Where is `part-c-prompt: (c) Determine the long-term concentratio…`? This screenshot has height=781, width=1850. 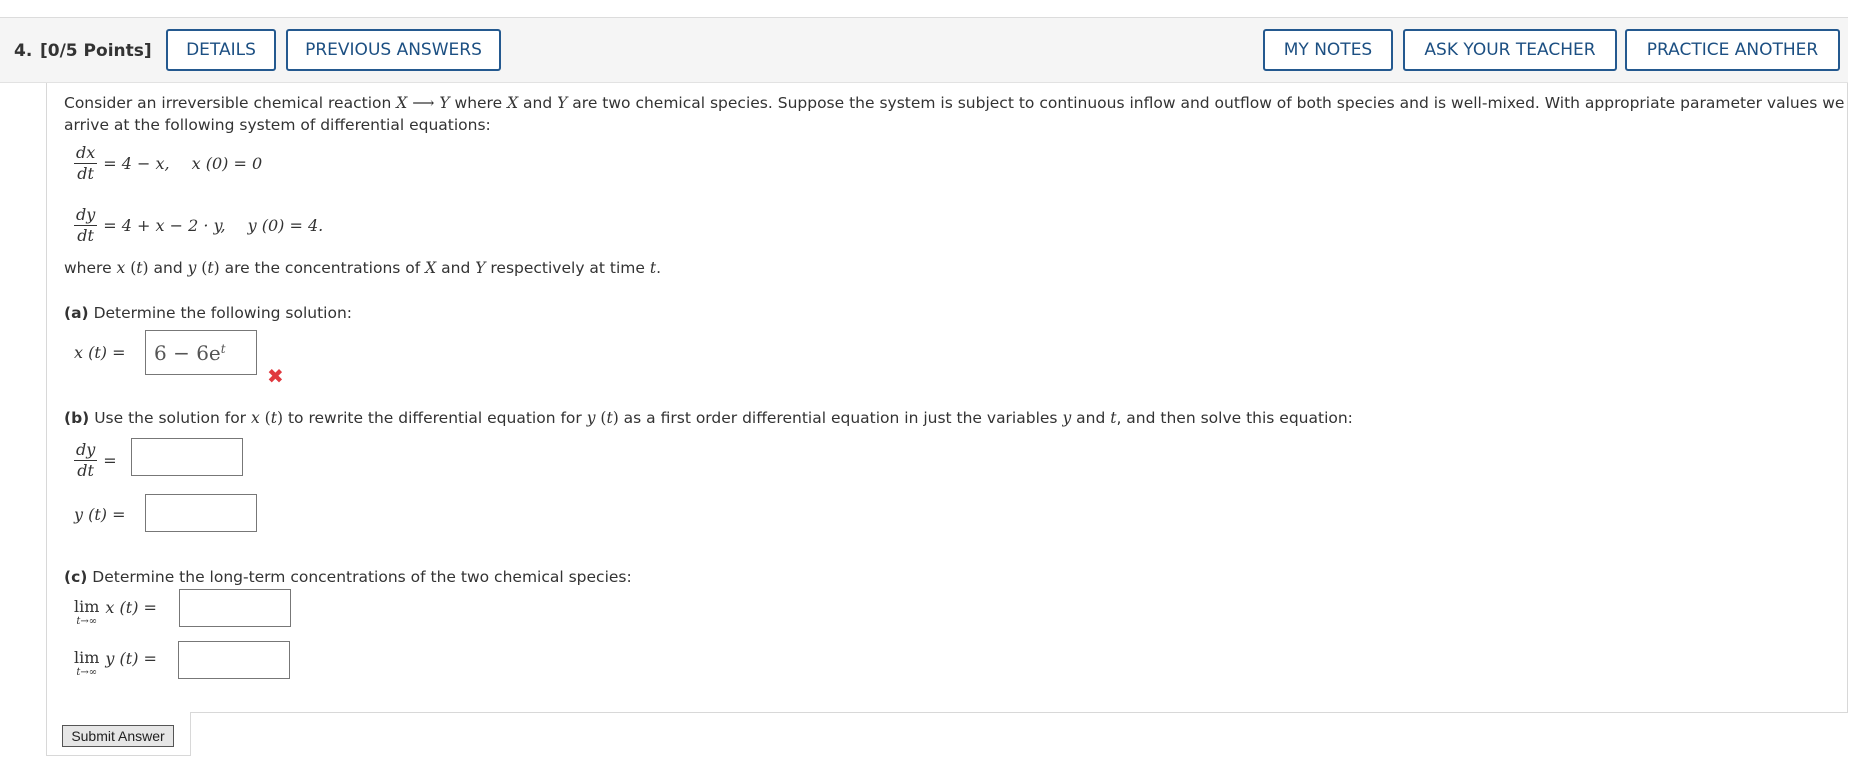
part-c-prompt: (c) Determine the long-term concentratio… is located at coordinates (348, 577).